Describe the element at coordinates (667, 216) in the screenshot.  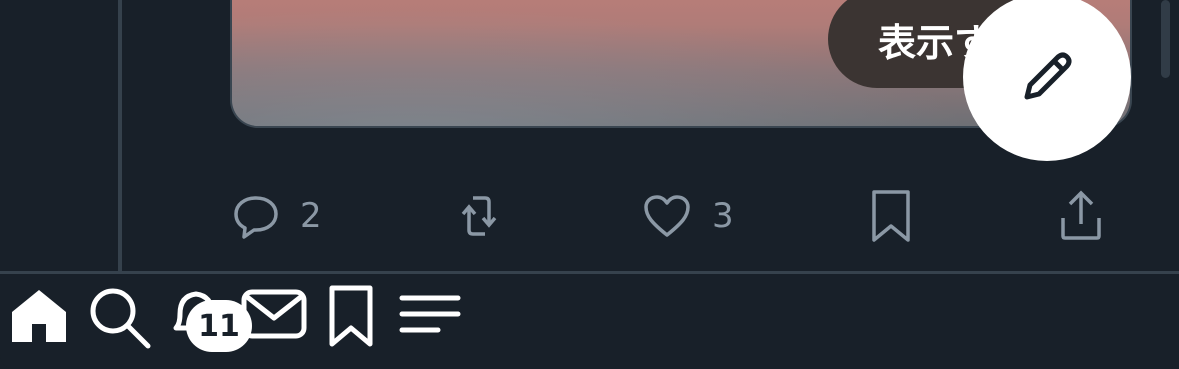
I see `heart-icon` at that location.